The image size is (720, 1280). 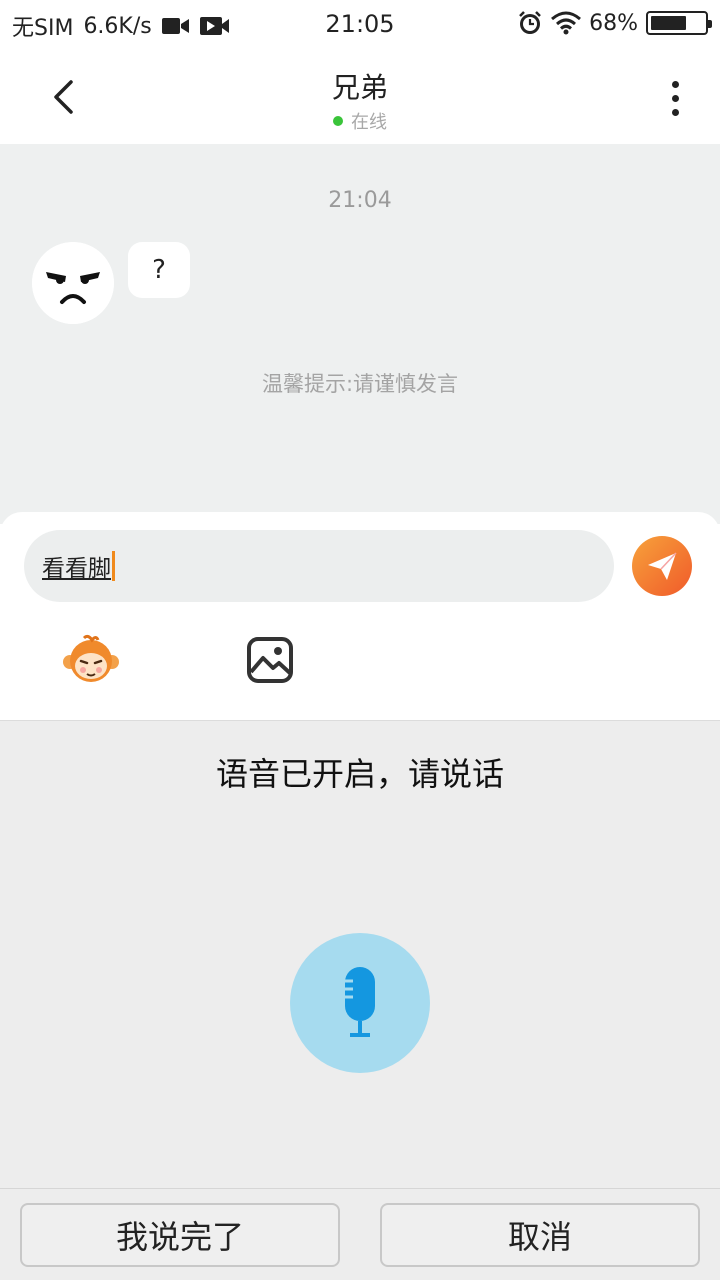 What do you see at coordinates (360, 384) in the screenshot?
I see `warning-notice: 温馨提示:请谨慎发言` at bounding box center [360, 384].